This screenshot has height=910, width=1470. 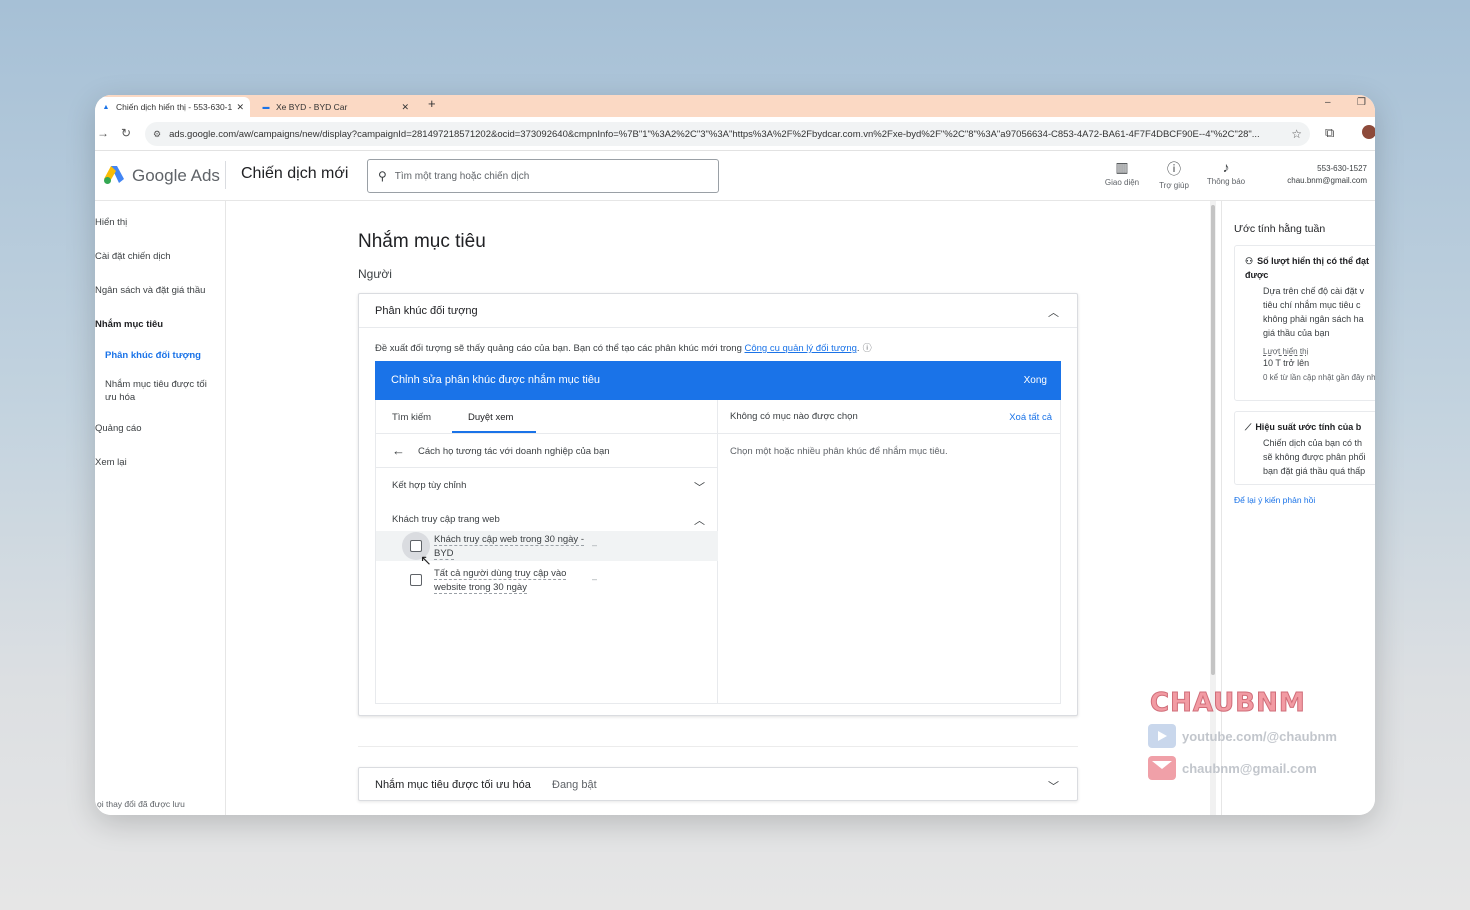 I want to click on minimize-button: –, so click(x=1328, y=102).